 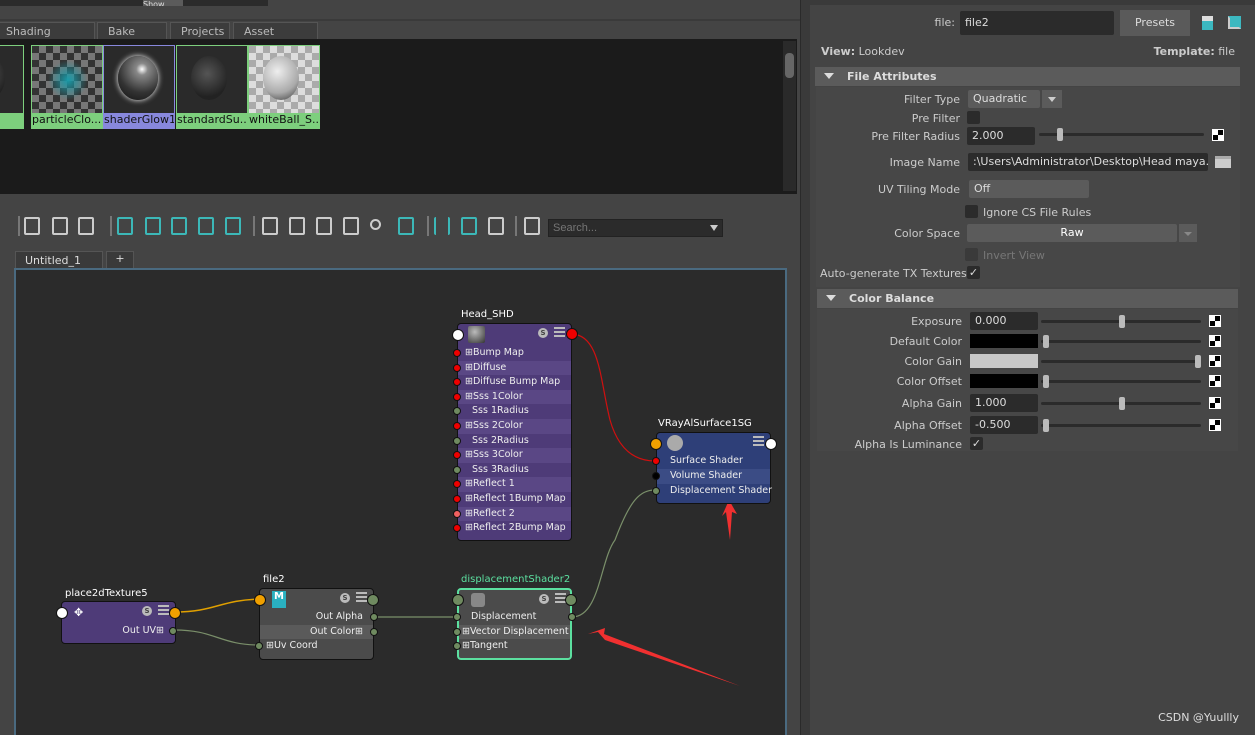 What do you see at coordinates (511, 632) in the screenshot?
I see `node-attribute-row: ⊞Vector Displacement` at bounding box center [511, 632].